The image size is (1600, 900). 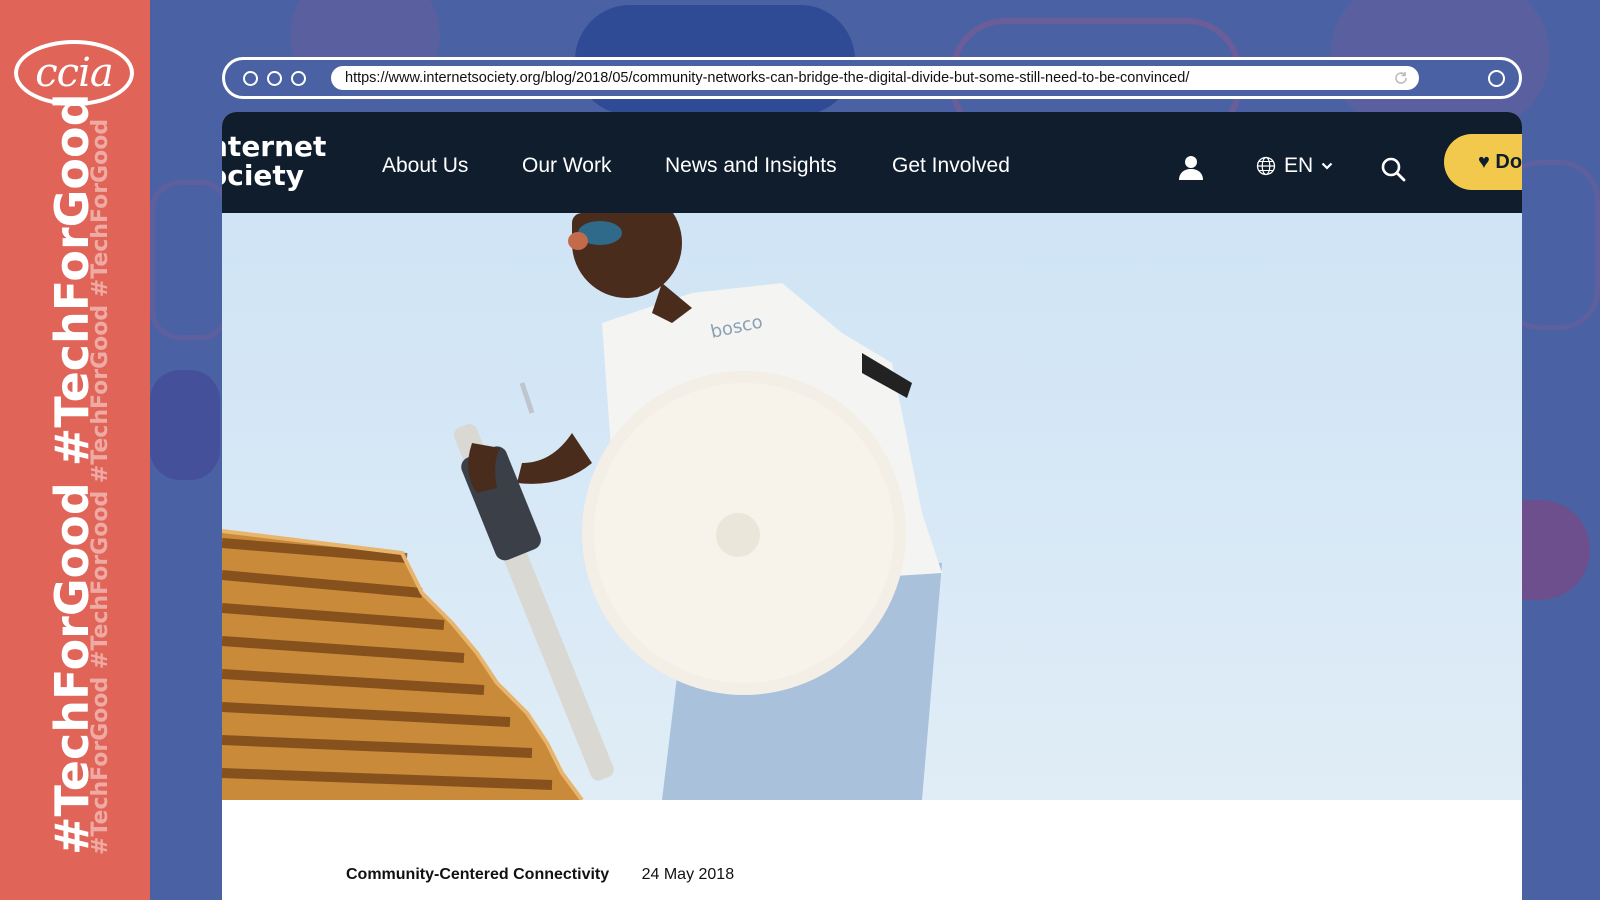 I want to click on language-label: EN, so click(x=1299, y=165).